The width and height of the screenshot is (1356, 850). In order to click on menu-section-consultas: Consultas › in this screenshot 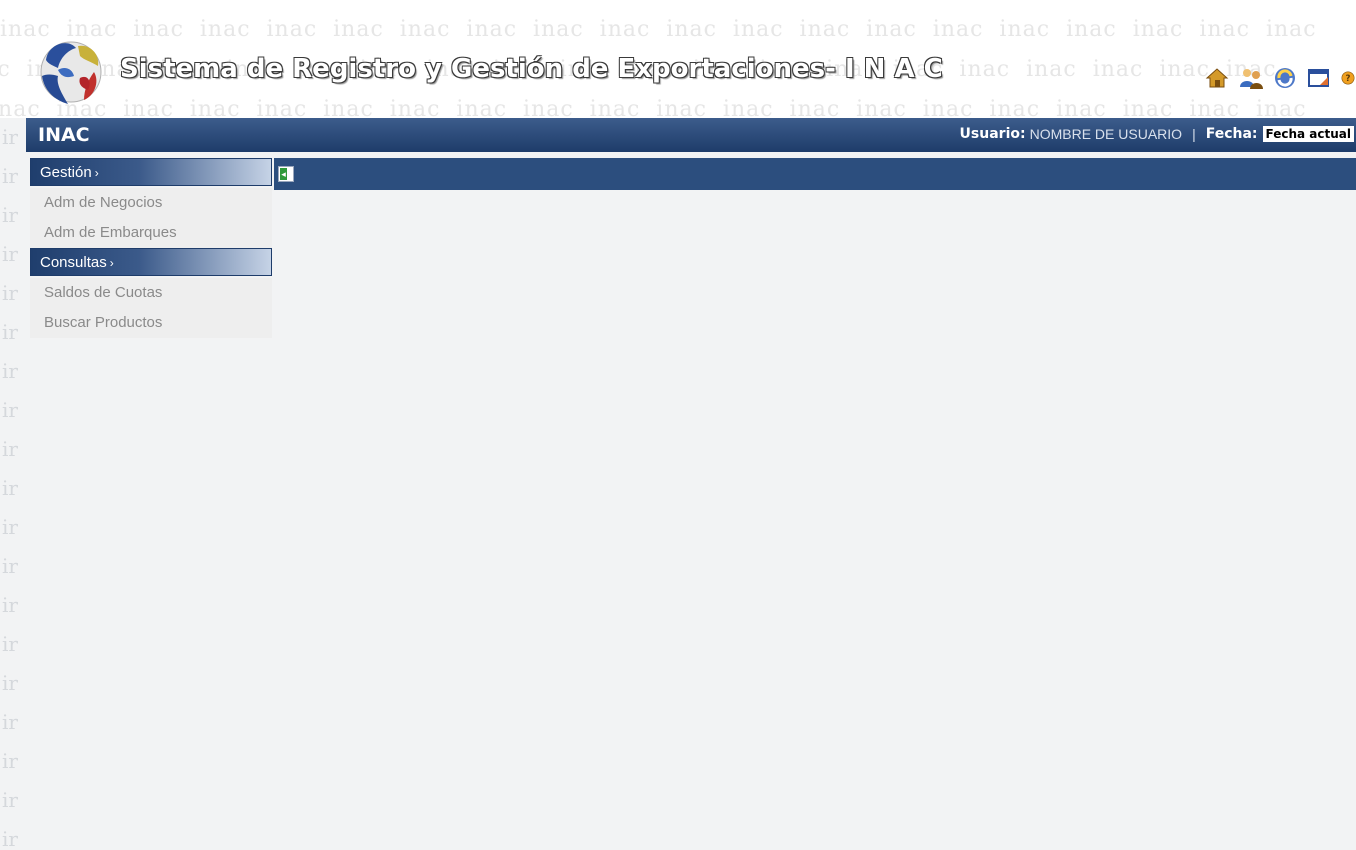, I will do `click(151, 262)`.